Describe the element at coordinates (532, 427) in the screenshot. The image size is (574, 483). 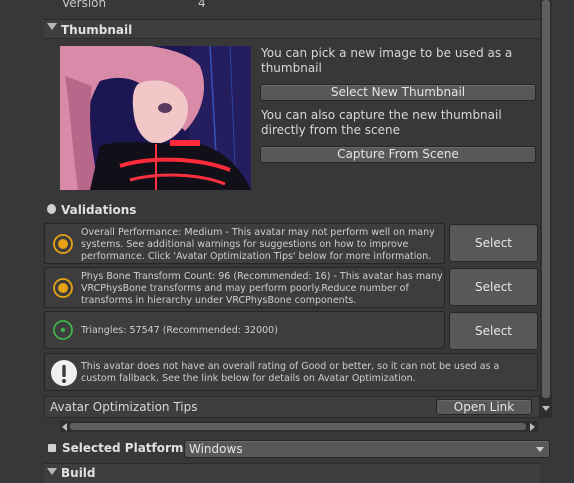
I see `scroll-right-arrow-icon` at that location.